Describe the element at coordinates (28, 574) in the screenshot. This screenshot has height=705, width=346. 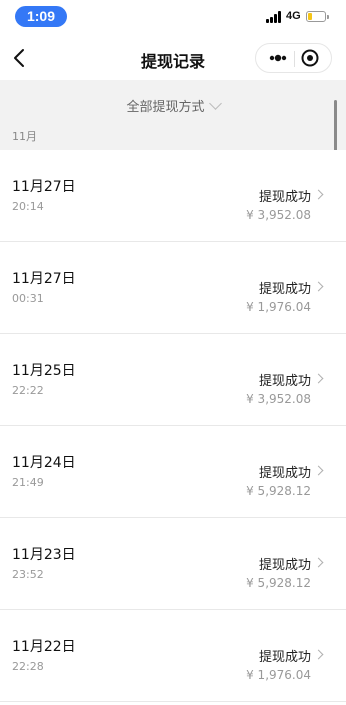
I see `record-time: 23:52` at that location.